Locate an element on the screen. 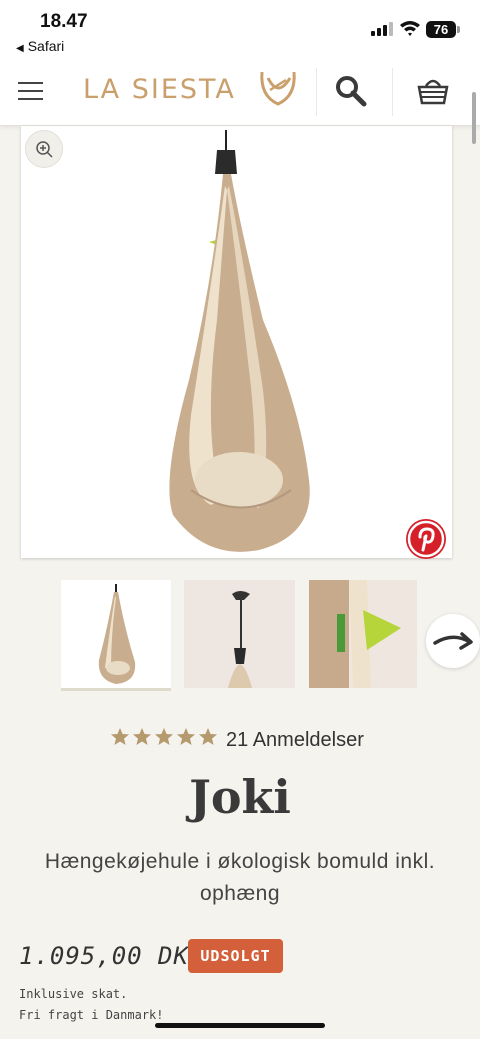  thumbnail-fabric-detail is located at coordinates (355, 634).